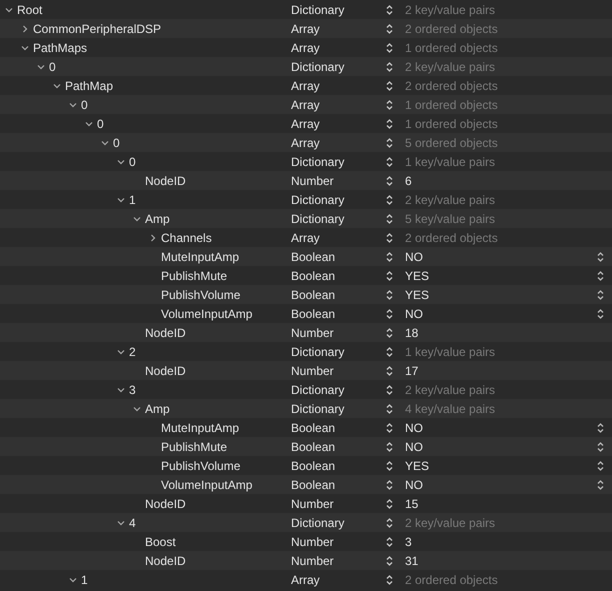  I want to click on key-label: 4, so click(132, 523).